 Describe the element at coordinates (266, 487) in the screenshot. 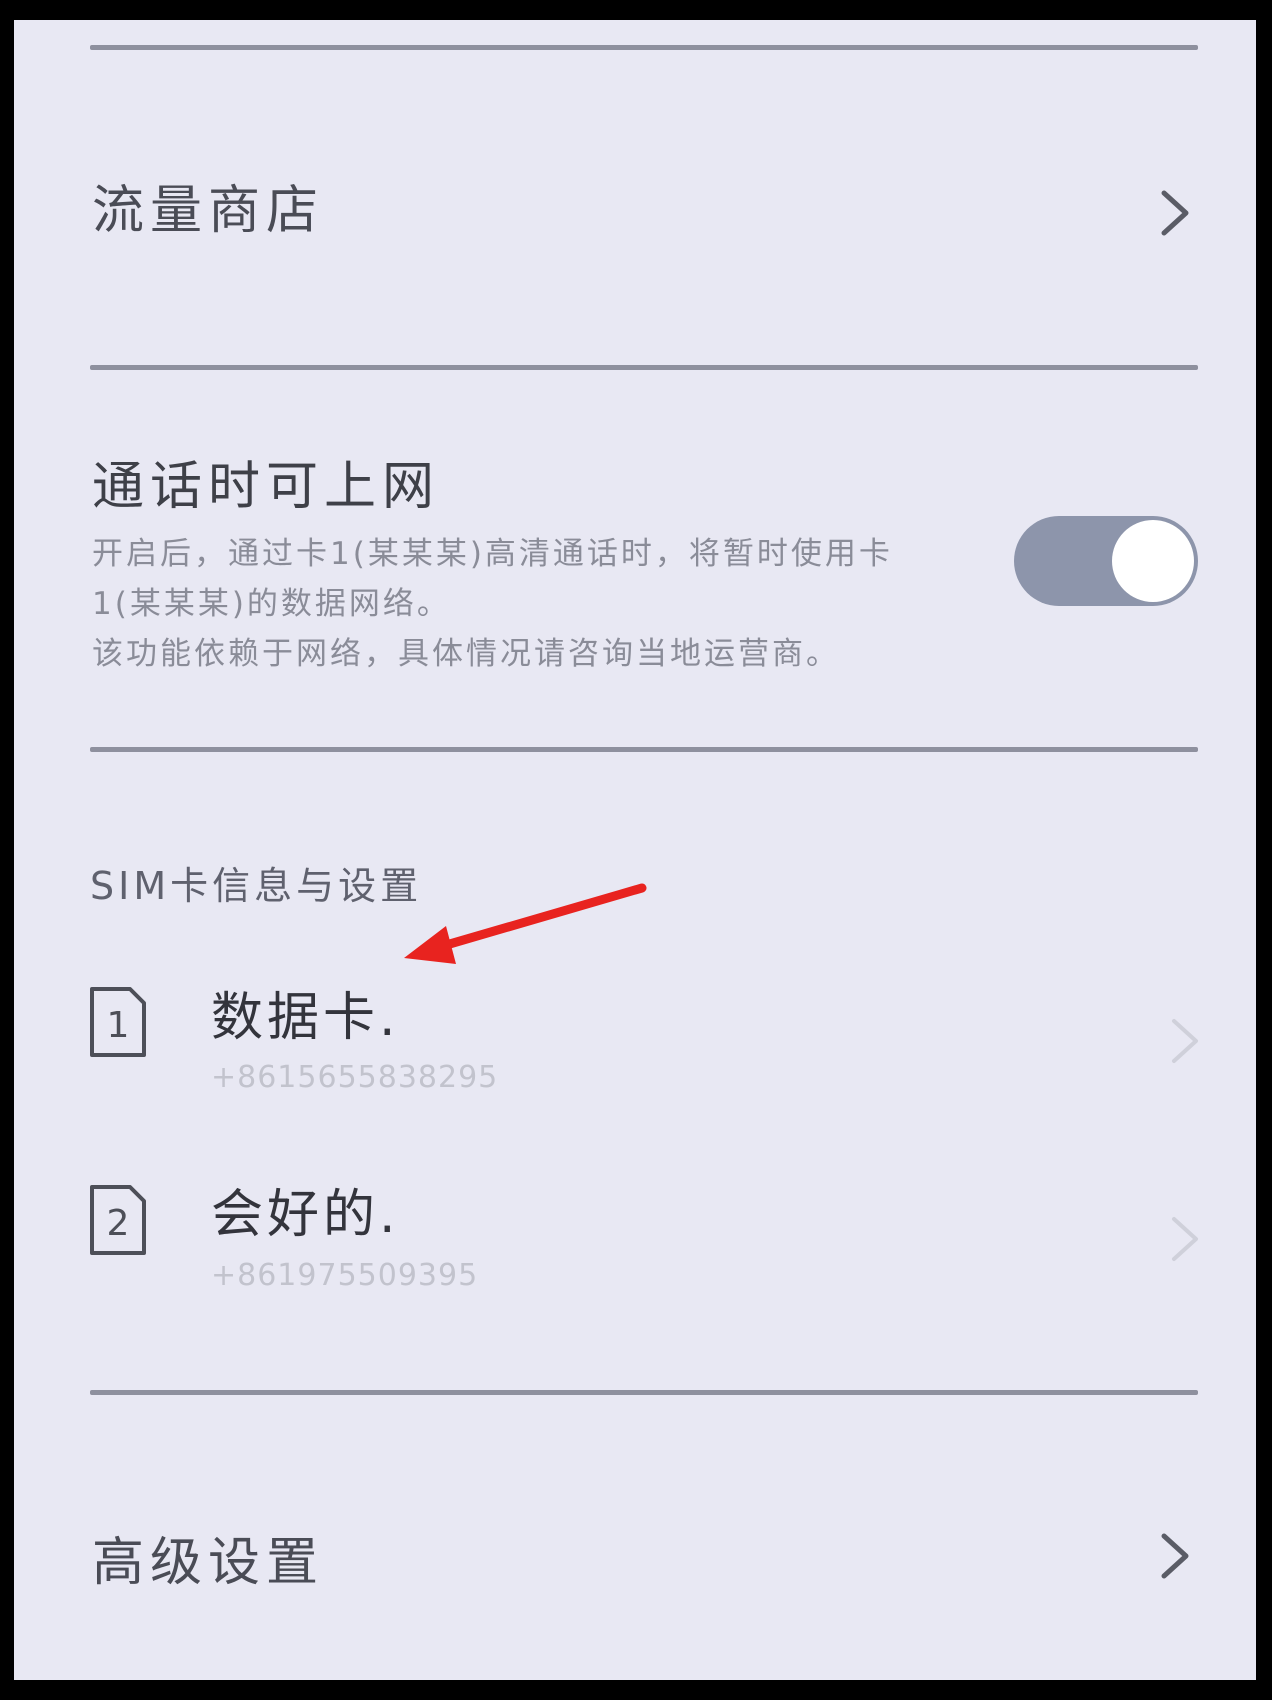

I see `call-internet-title: 通话时可上网` at that location.